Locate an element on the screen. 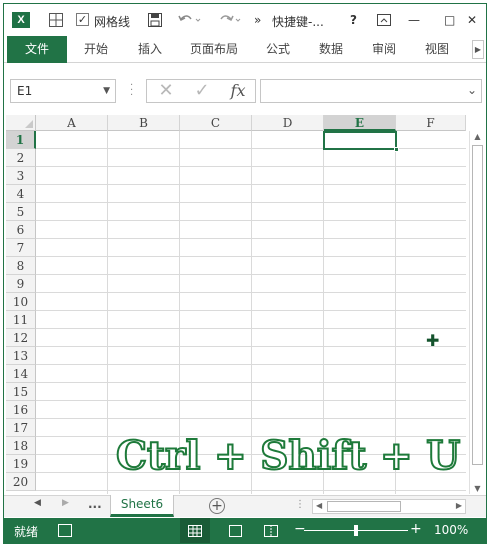  ribbon-tabs: 文件 开始 插入 页面布局 公式 数据 审阅 视图 ▶ is located at coordinates (245, 49).